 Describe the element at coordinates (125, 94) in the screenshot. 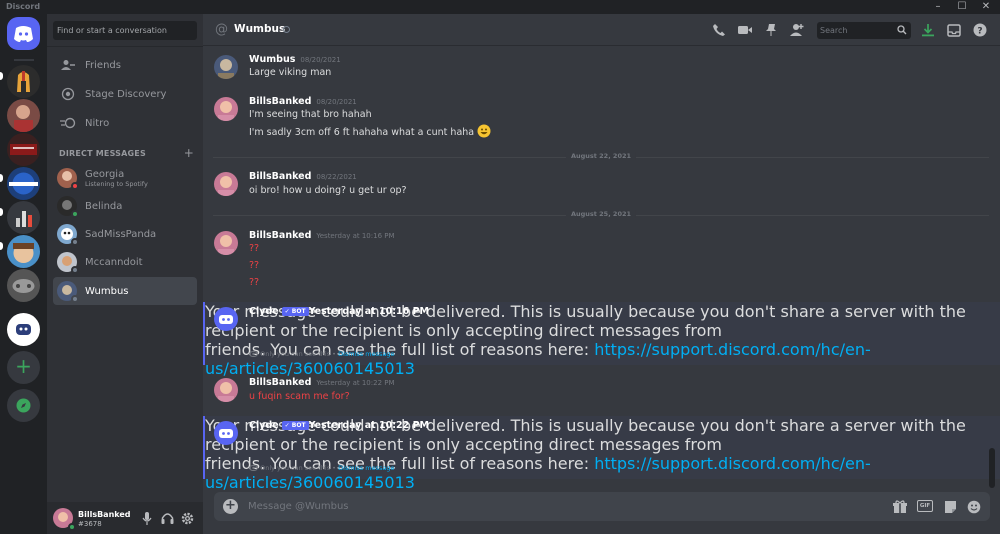

I see `nav-stage-discovery: Stage Discovery` at that location.